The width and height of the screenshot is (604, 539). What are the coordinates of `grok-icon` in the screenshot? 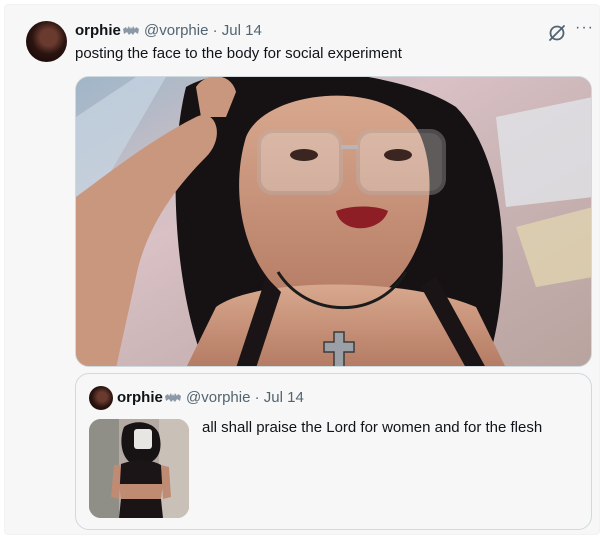 It's located at (557, 33).